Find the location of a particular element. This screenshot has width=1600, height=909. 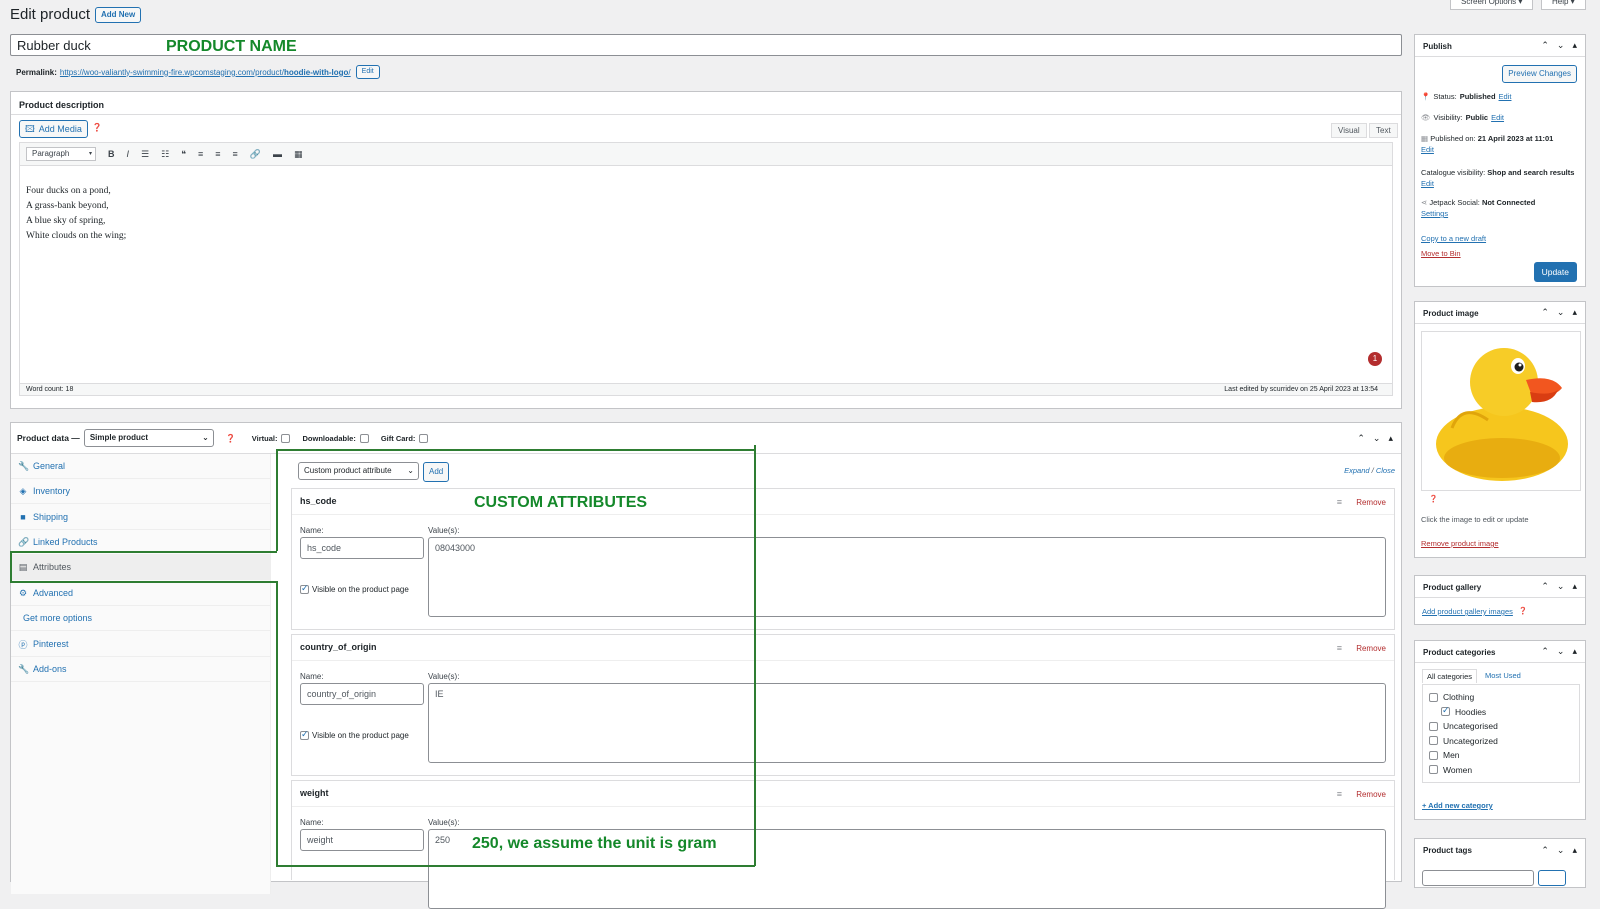

attribute-name-input: hs_code is located at coordinates (362, 548).